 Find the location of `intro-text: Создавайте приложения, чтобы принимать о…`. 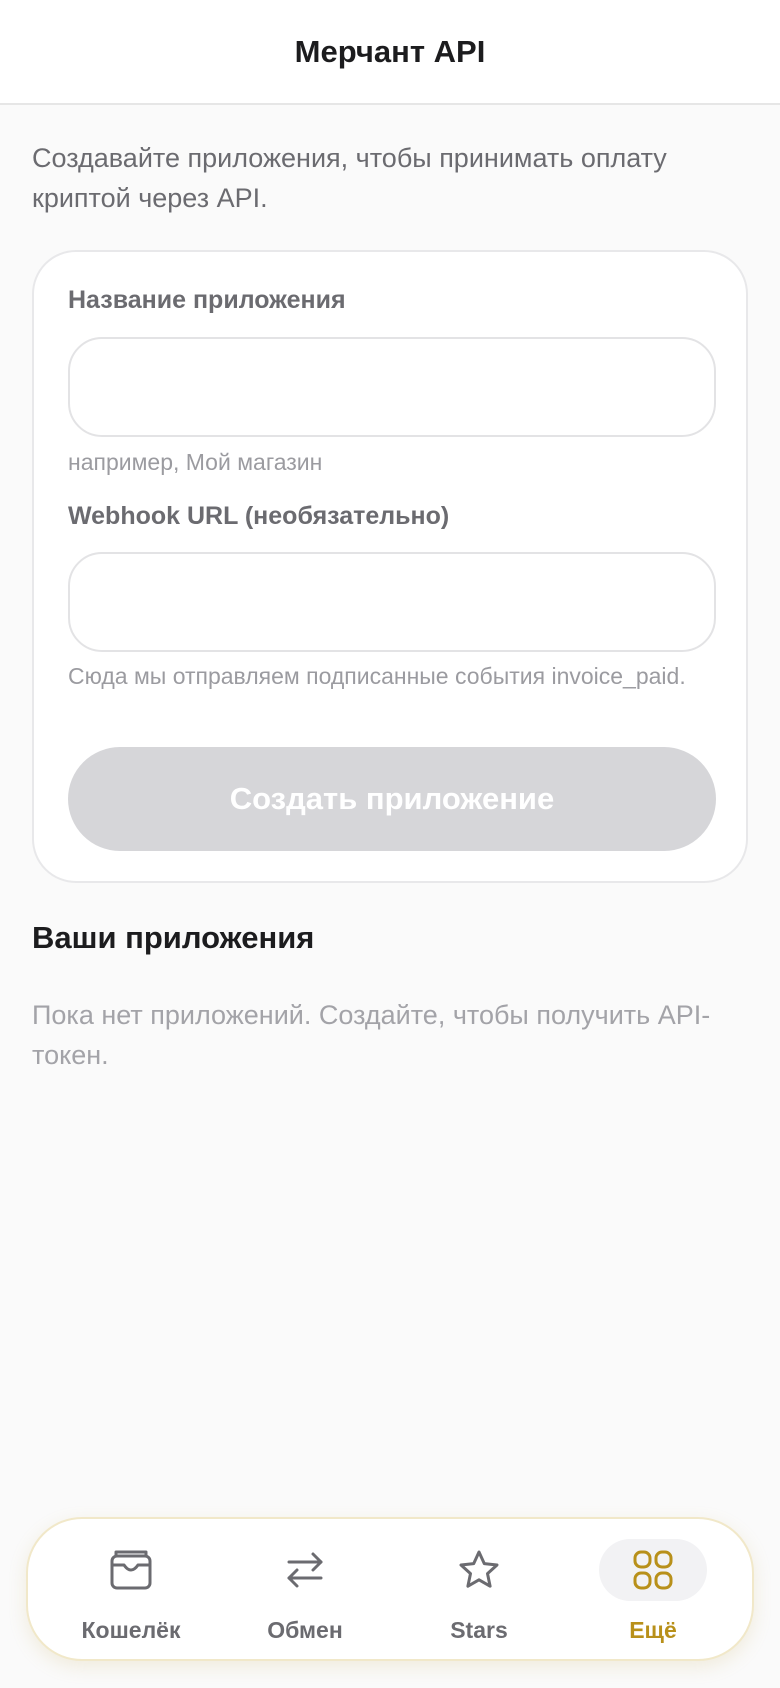

intro-text: Создавайте приложения, чтобы принимать о… is located at coordinates (349, 178).